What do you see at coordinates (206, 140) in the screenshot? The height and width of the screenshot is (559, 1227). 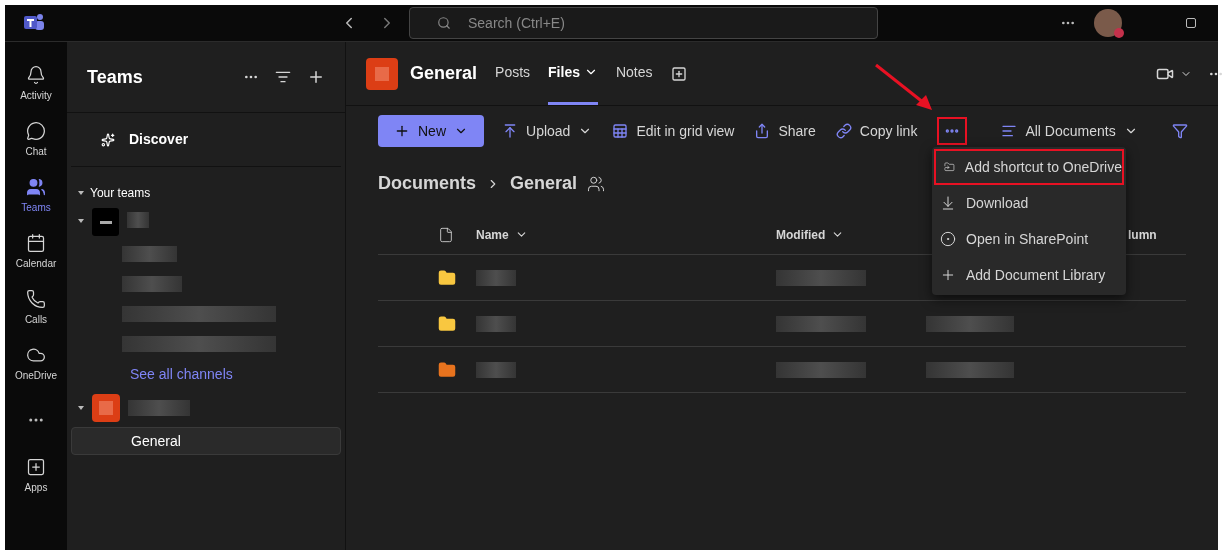 I see `discover-item: Discover` at bounding box center [206, 140].